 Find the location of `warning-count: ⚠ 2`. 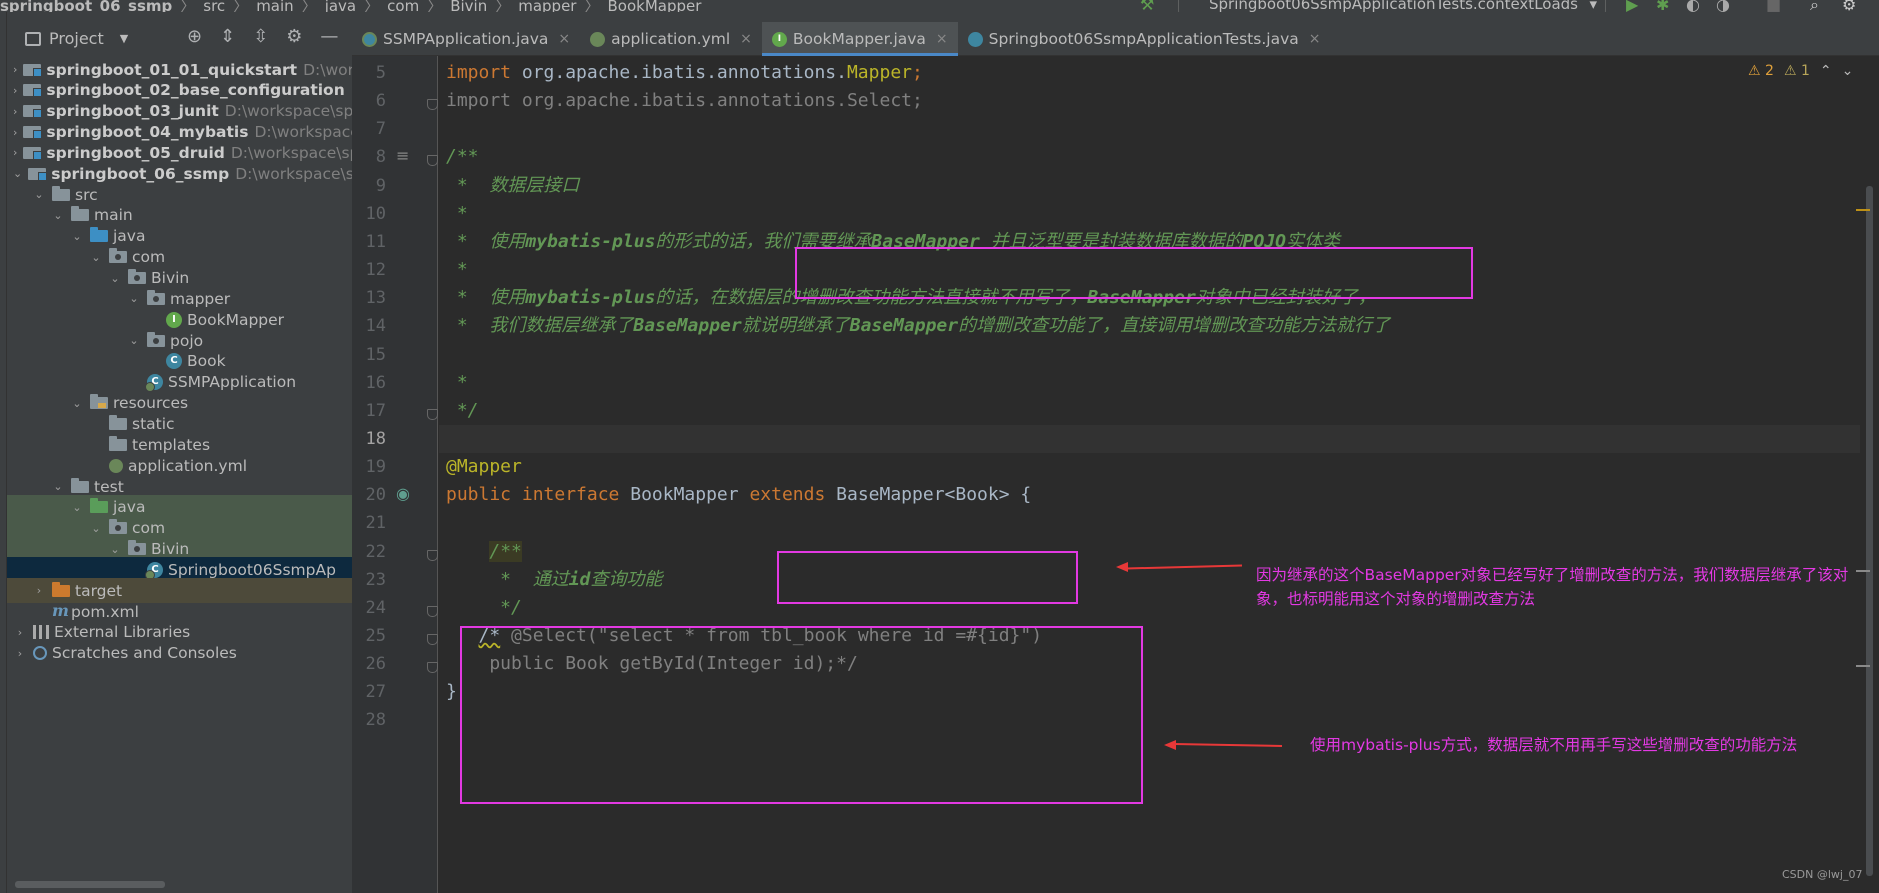

warning-count: ⚠ 2 is located at coordinates (1761, 71).